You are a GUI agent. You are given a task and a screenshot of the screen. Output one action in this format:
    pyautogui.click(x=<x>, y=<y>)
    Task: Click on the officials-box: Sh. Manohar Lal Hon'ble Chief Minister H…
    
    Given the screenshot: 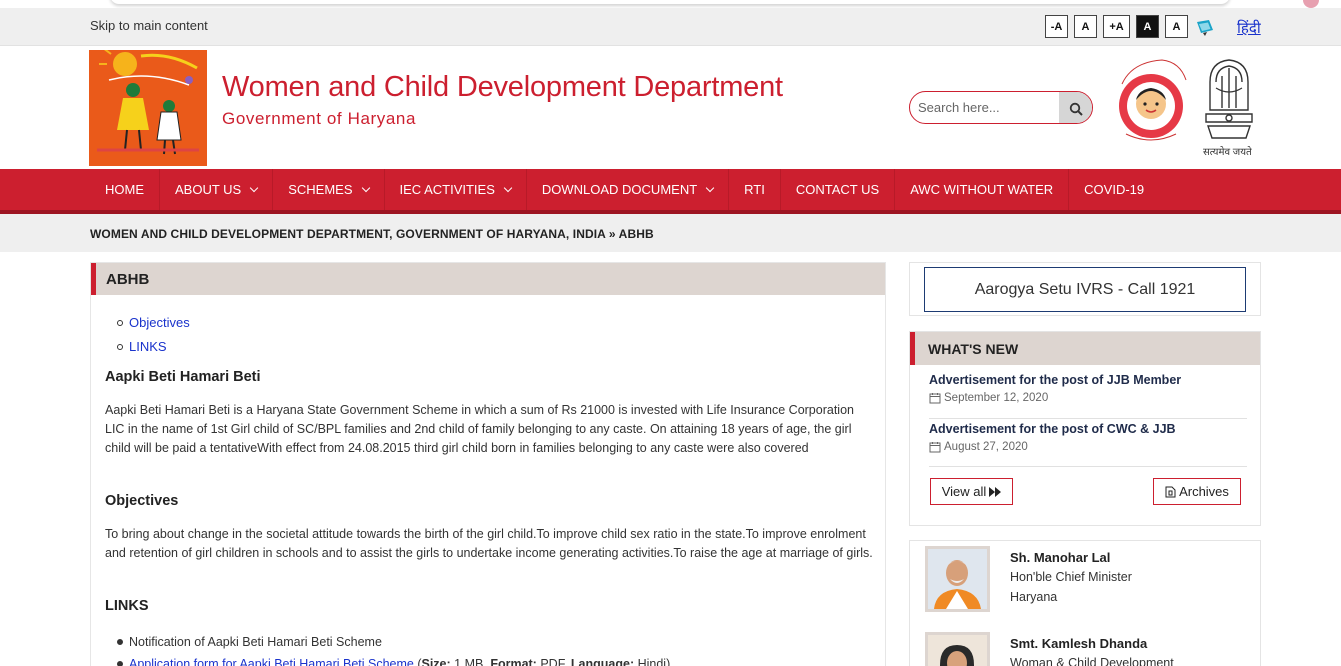 What is the action you would take?
    pyautogui.click(x=1085, y=603)
    